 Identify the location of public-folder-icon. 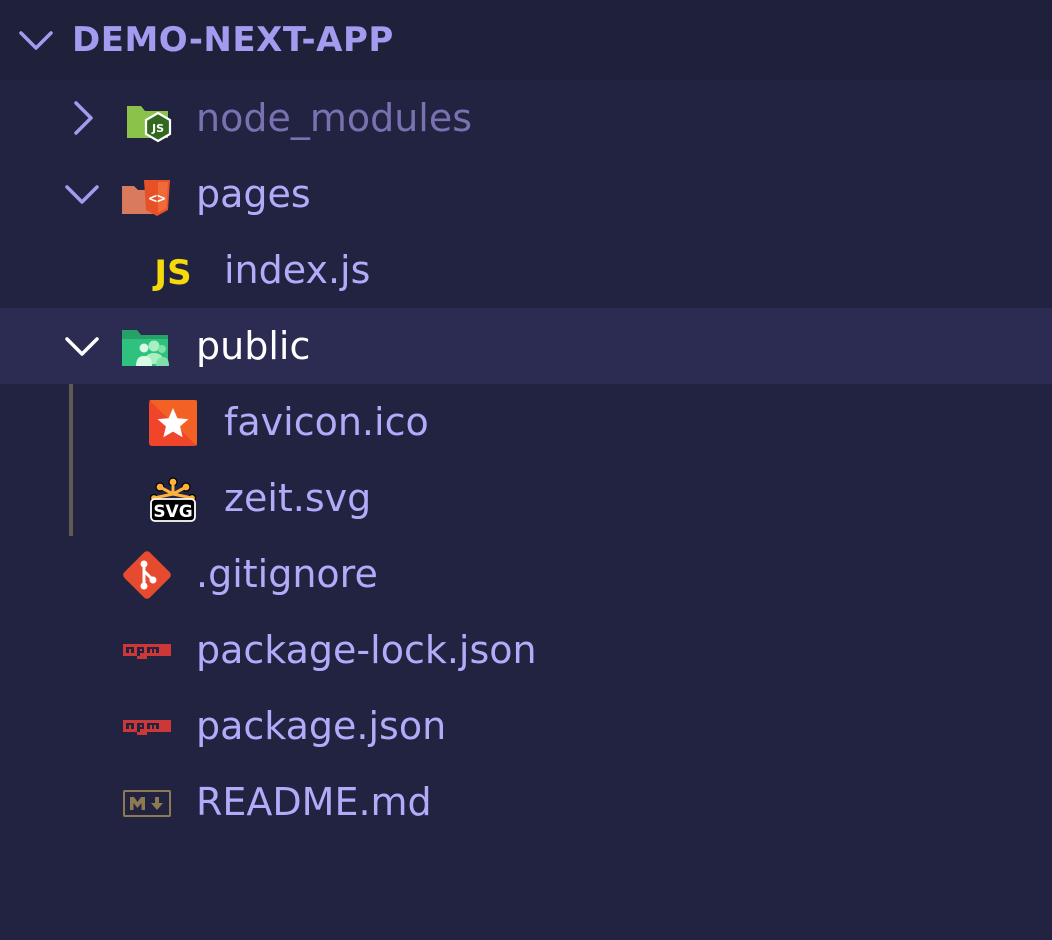
(145, 348).